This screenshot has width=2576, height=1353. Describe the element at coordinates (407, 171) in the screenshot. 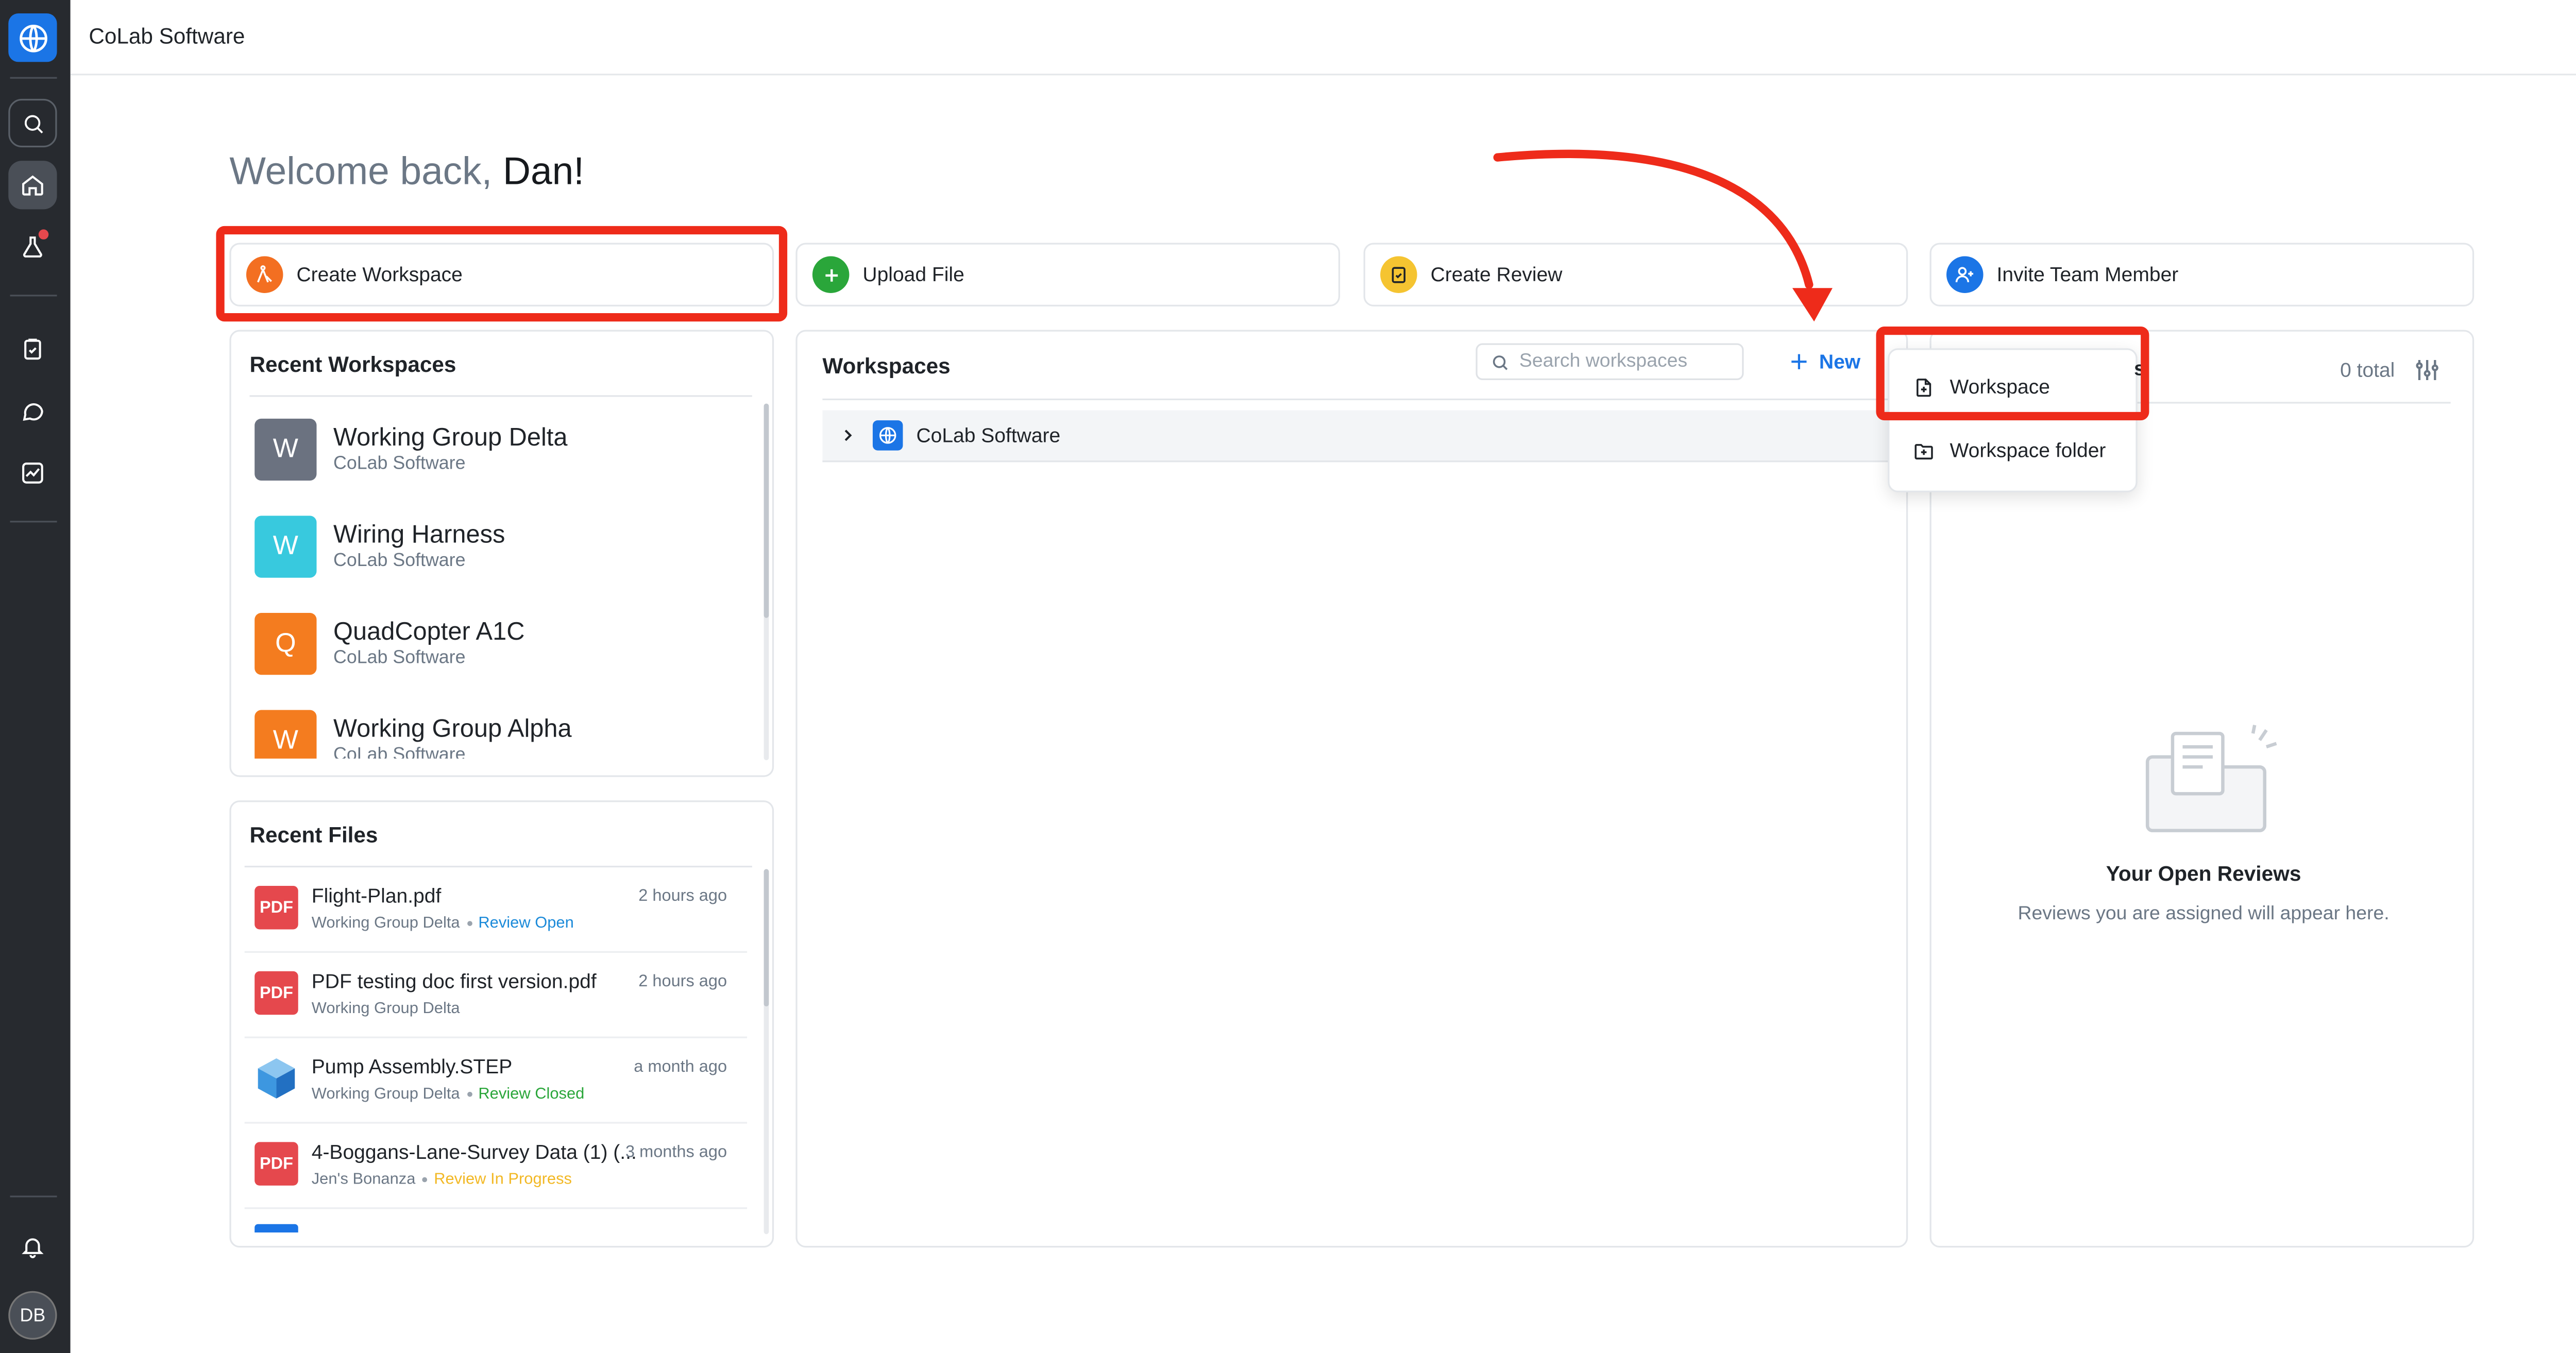

I see `welcome-heading: Welcome back, Dan!` at that location.